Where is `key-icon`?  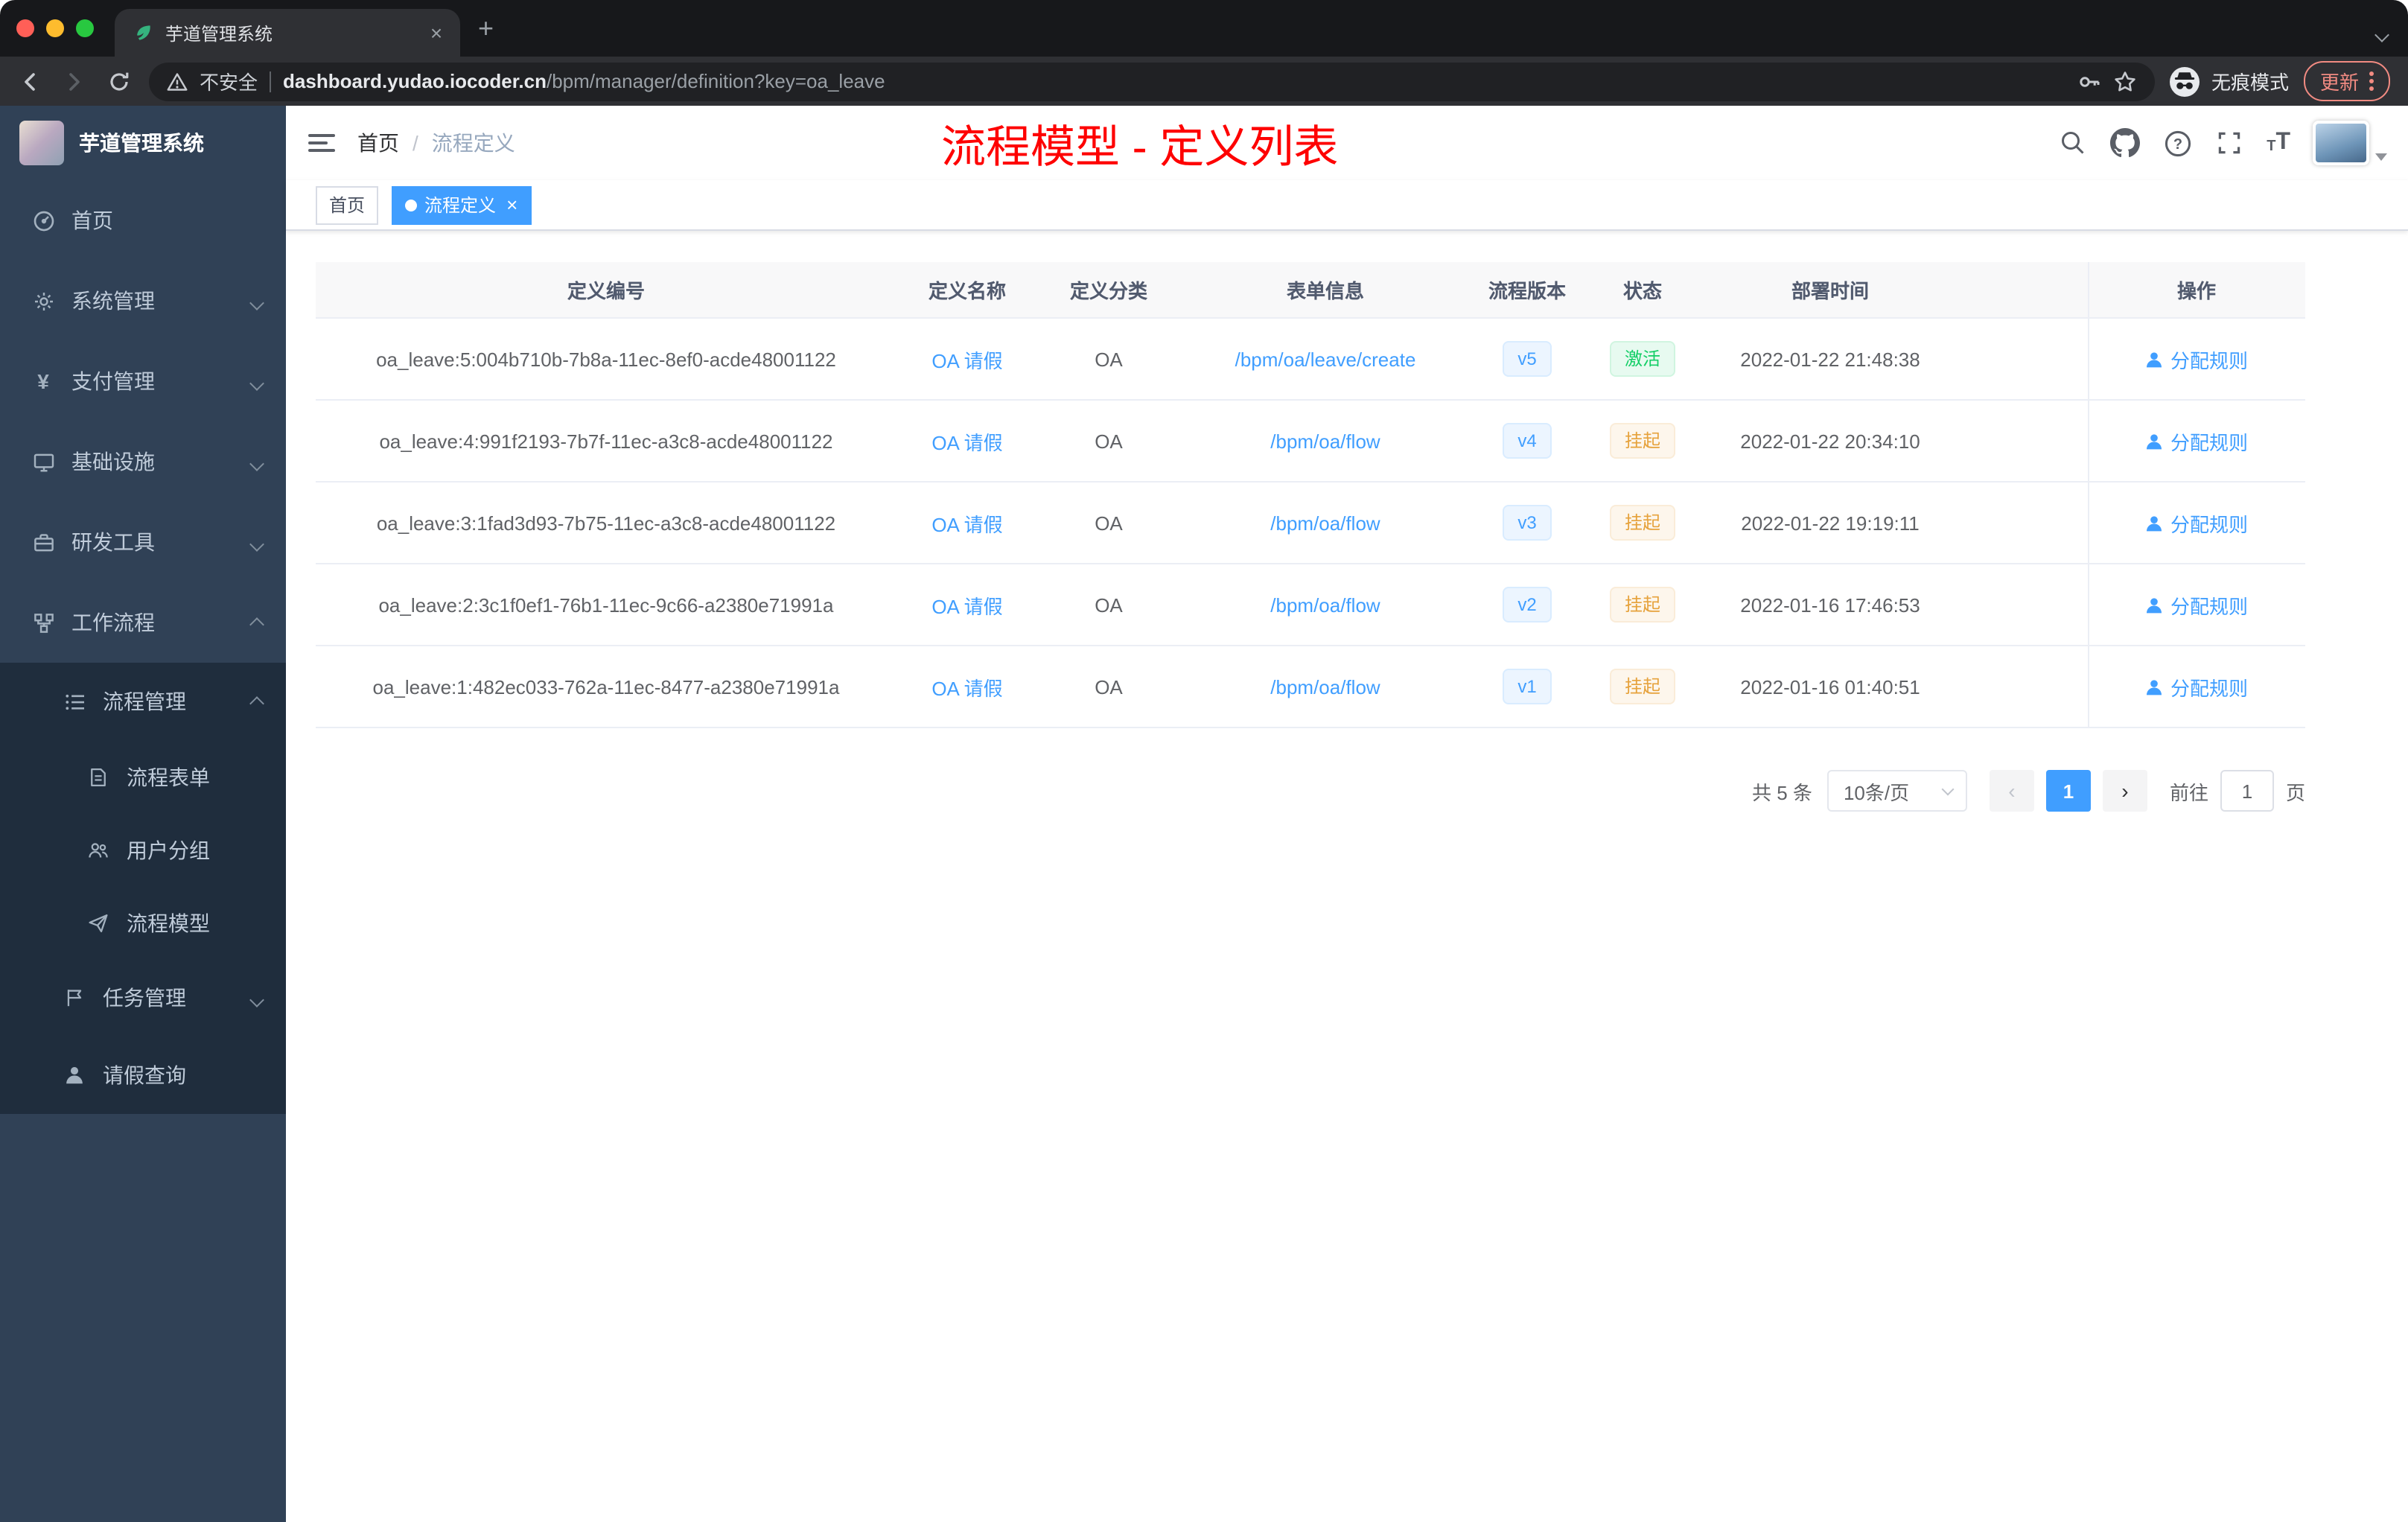
key-icon is located at coordinates (2089, 81).